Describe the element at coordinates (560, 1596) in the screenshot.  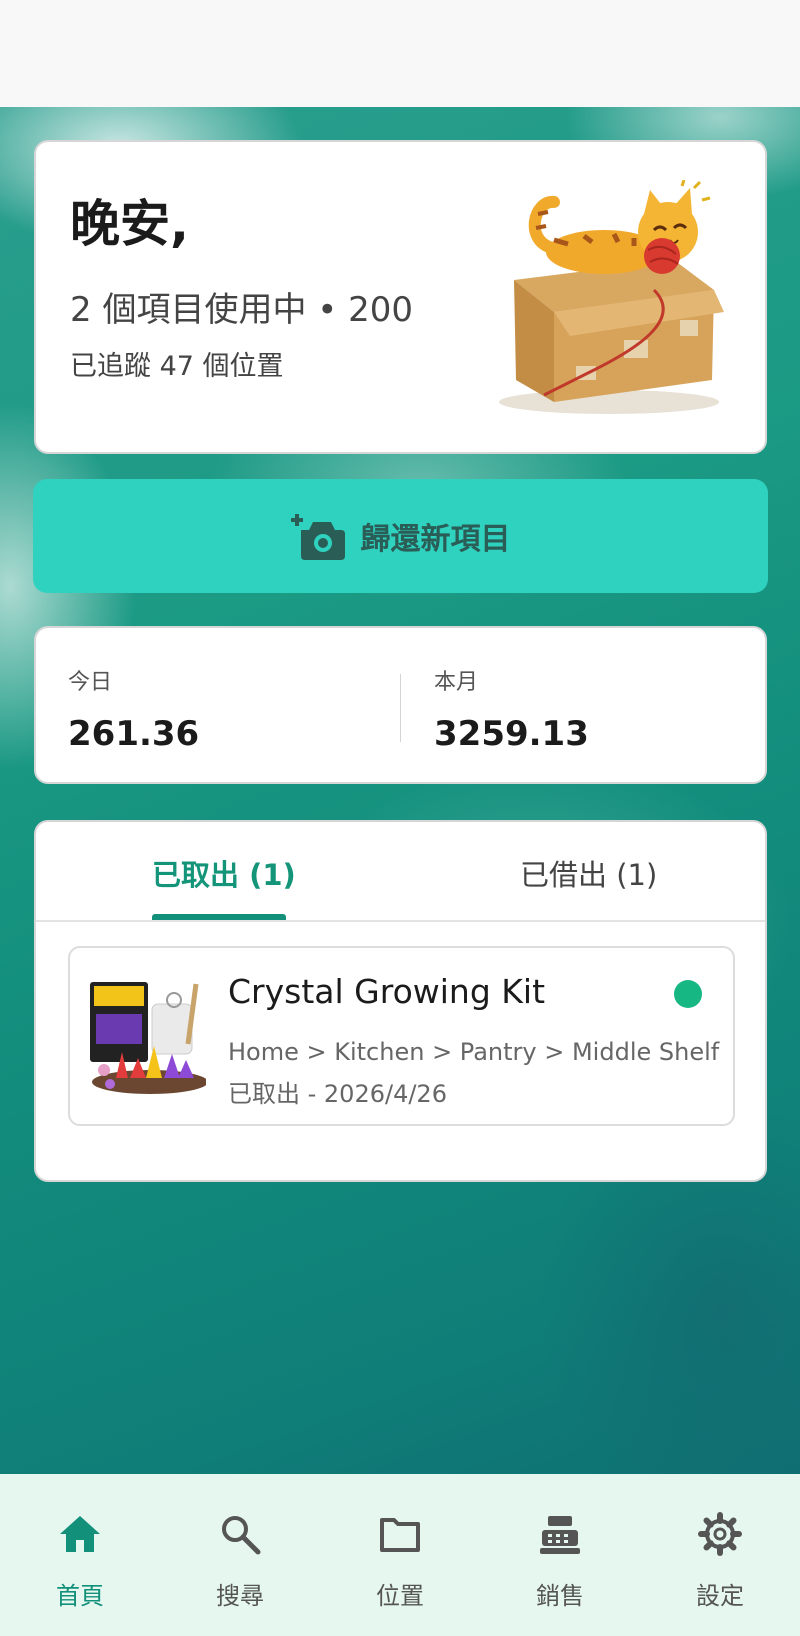
I see `nav-sales-label: 銷售` at that location.